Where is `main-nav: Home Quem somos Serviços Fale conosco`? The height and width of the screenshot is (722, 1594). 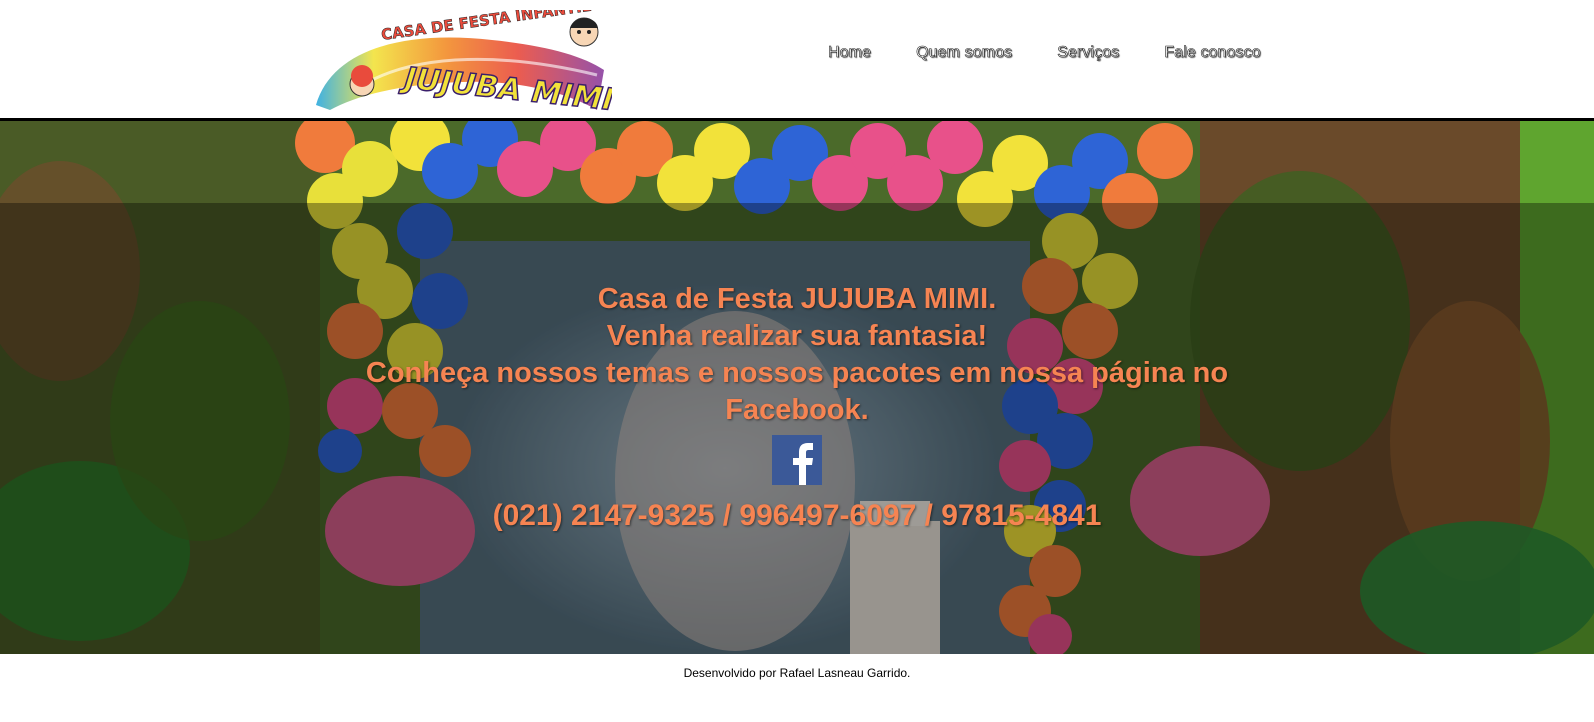
main-nav: Home Quem somos Serviços Fale conosco is located at coordinates (1067, 53).